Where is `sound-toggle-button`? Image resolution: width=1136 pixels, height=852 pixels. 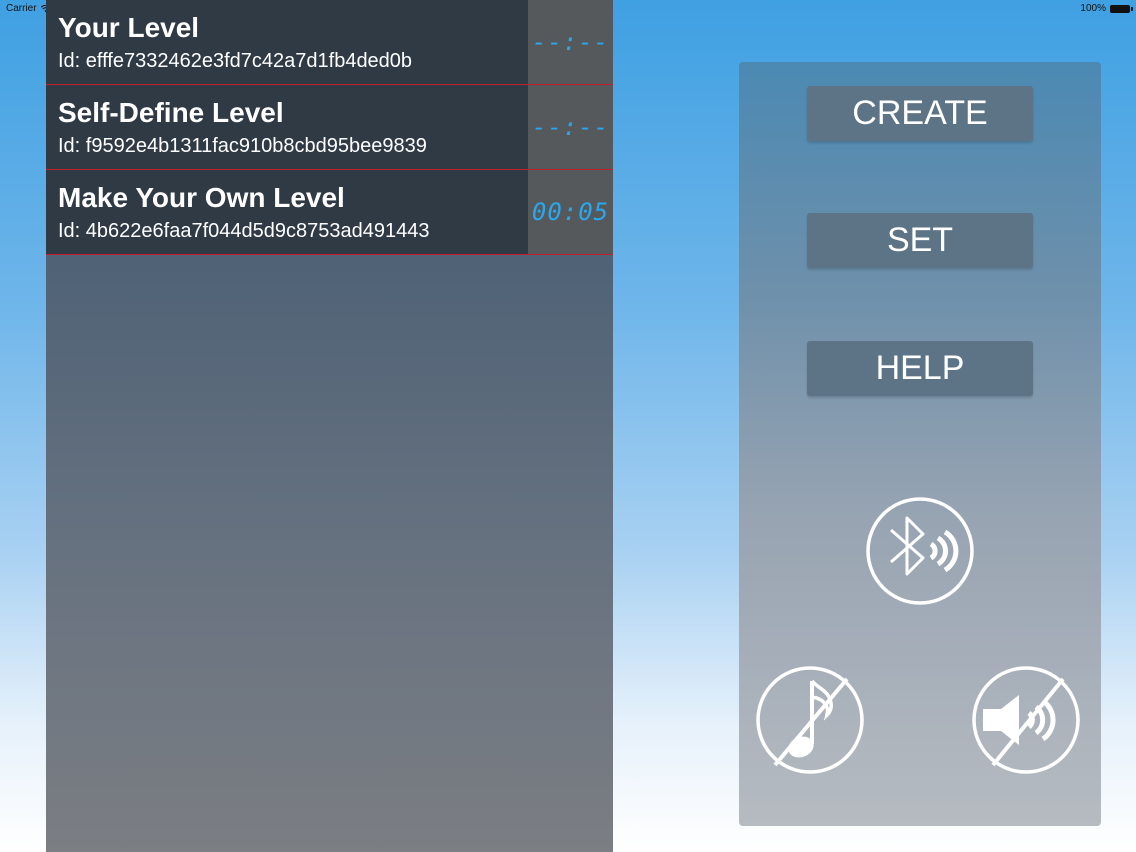 sound-toggle-button is located at coordinates (1026, 720).